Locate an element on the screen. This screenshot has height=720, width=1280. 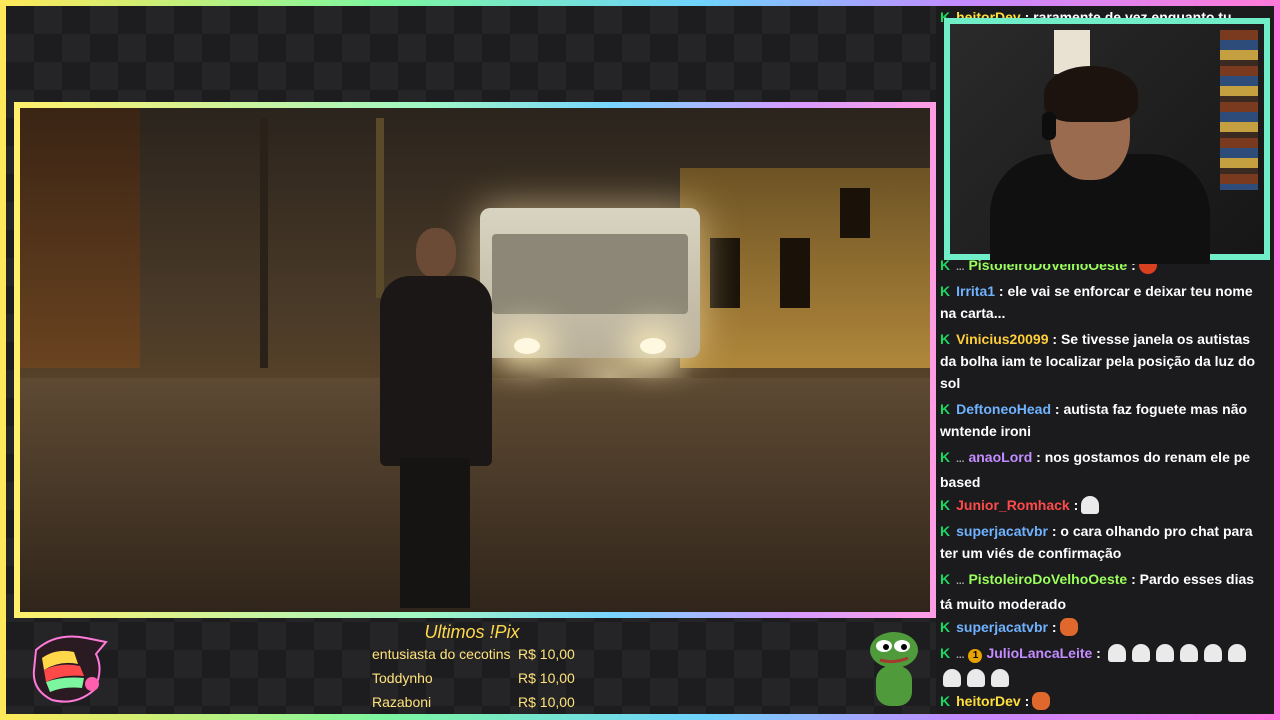
pix-donor-name: Toddynho is located at coordinates (402, 678).